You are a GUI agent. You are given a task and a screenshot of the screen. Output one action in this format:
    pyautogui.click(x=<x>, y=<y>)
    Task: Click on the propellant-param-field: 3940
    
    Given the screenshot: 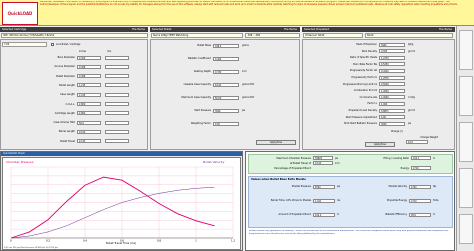 What is the action you would take?
    pyautogui.click(x=392, y=44)
    